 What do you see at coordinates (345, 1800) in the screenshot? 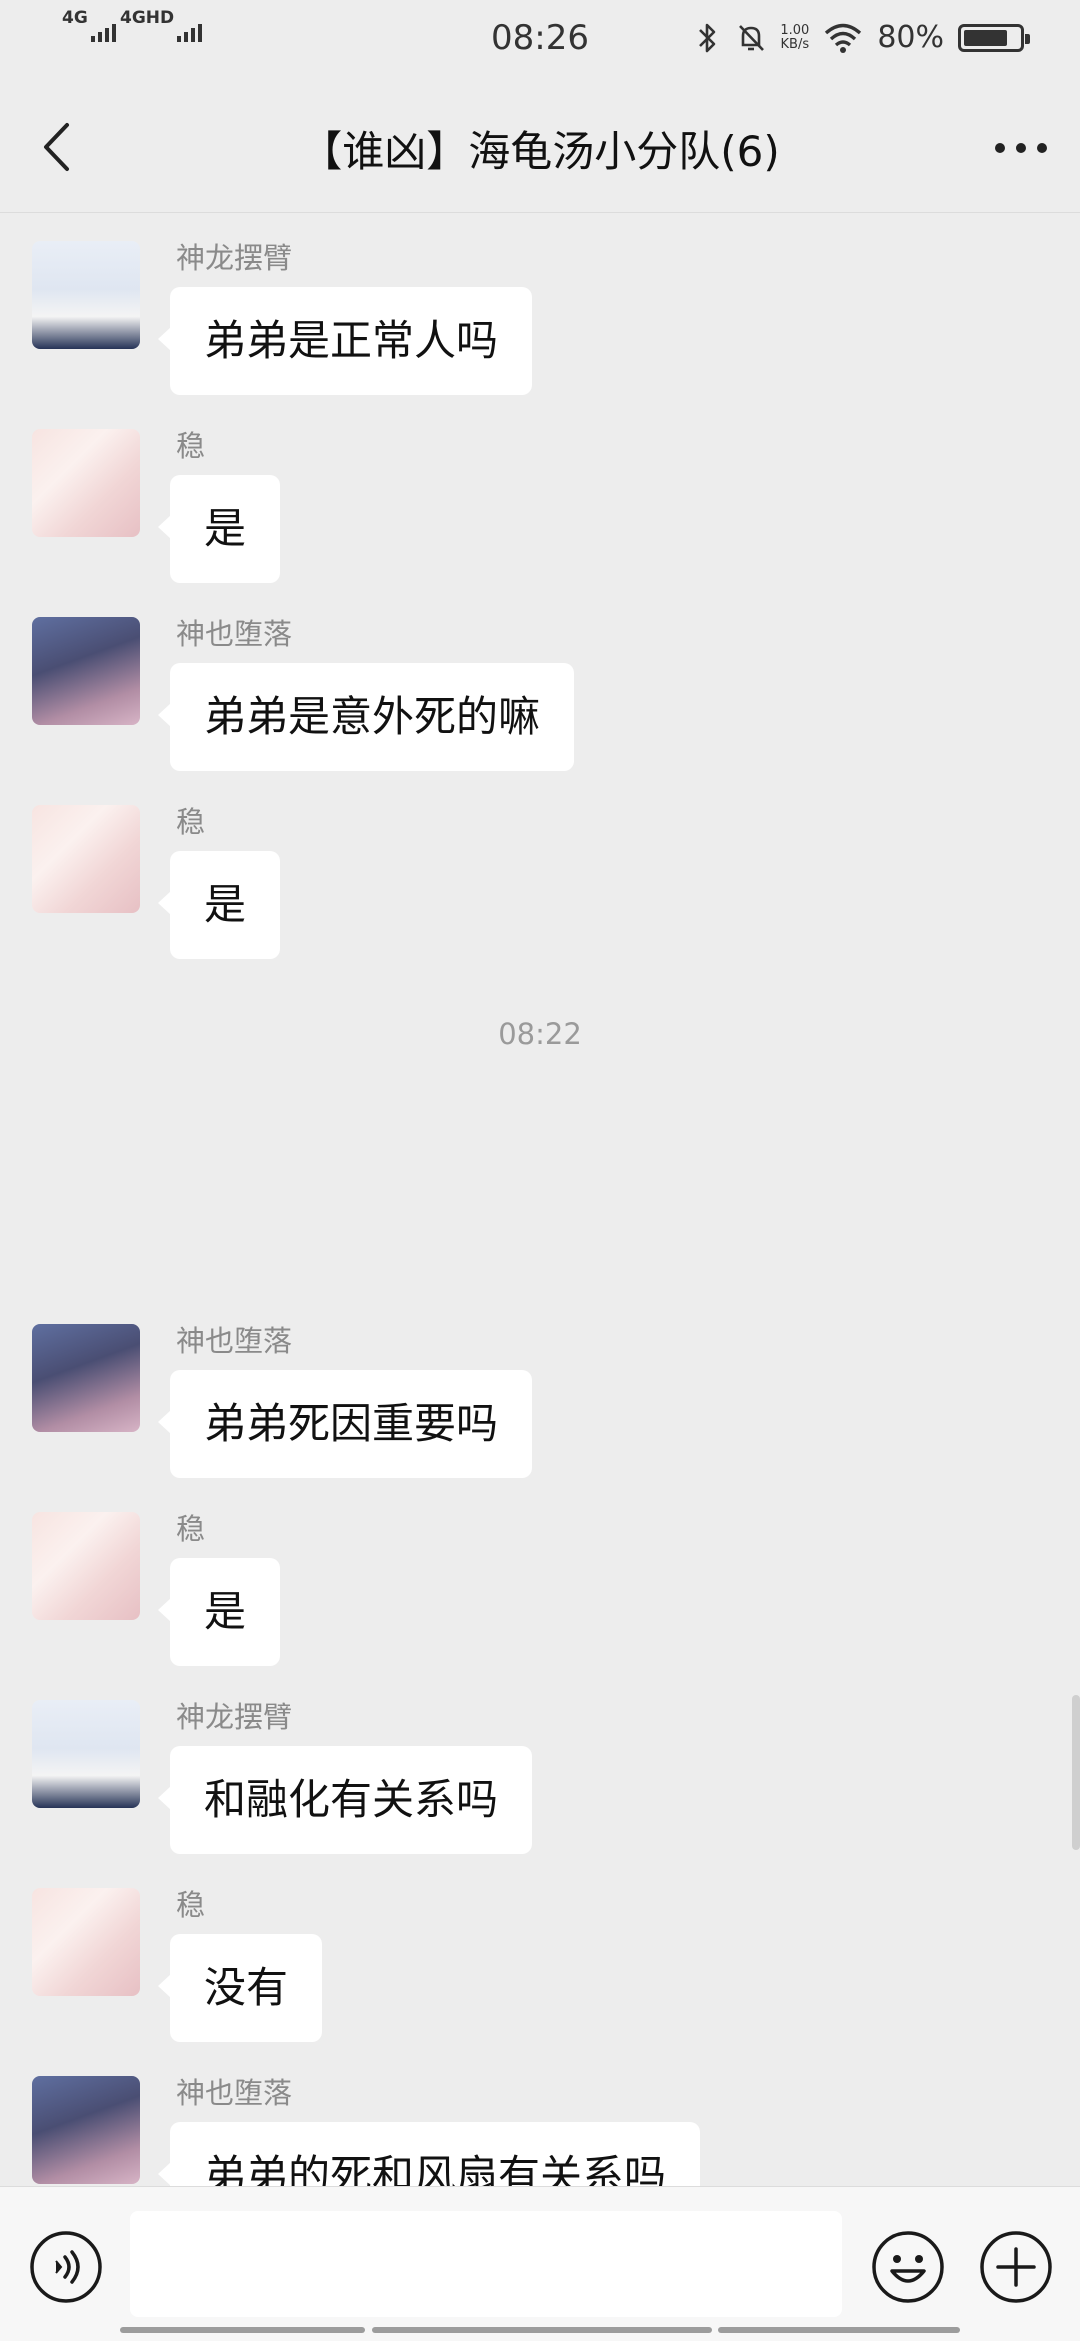
I see `message-bubble: 和融化有关系吗` at bounding box center [345, 1800].